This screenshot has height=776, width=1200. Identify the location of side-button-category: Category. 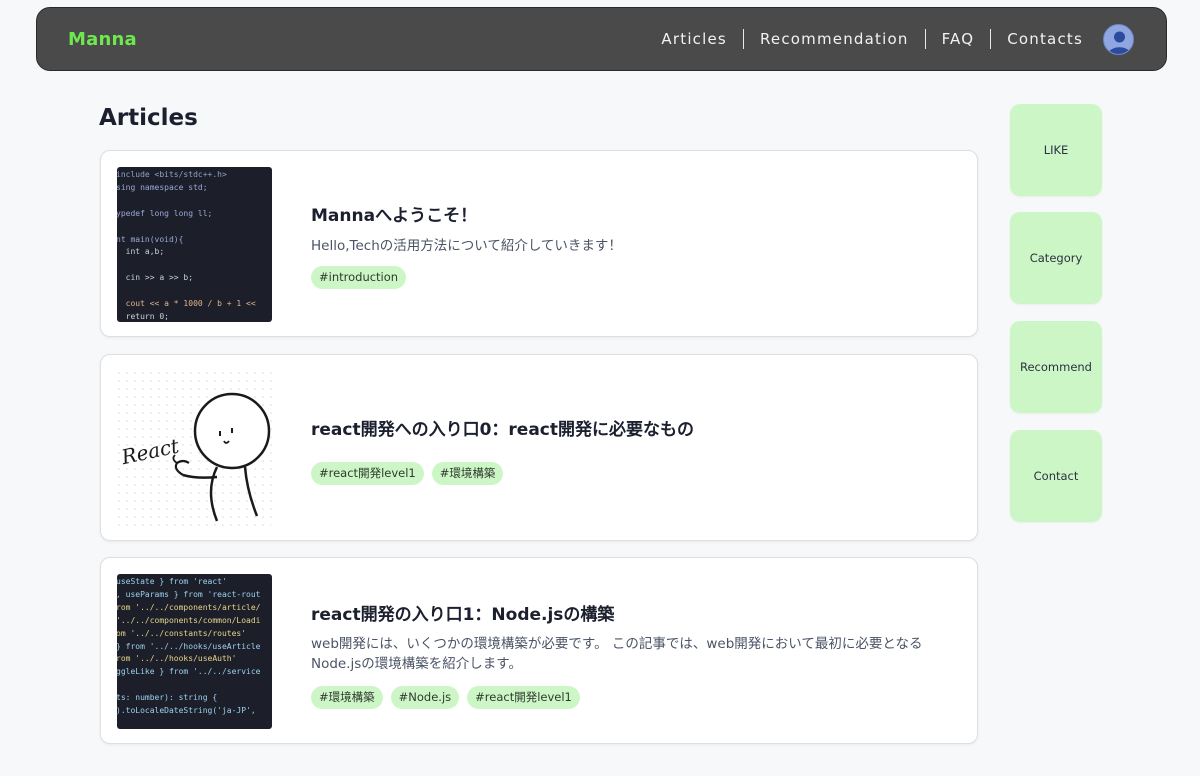
(1056, 258).